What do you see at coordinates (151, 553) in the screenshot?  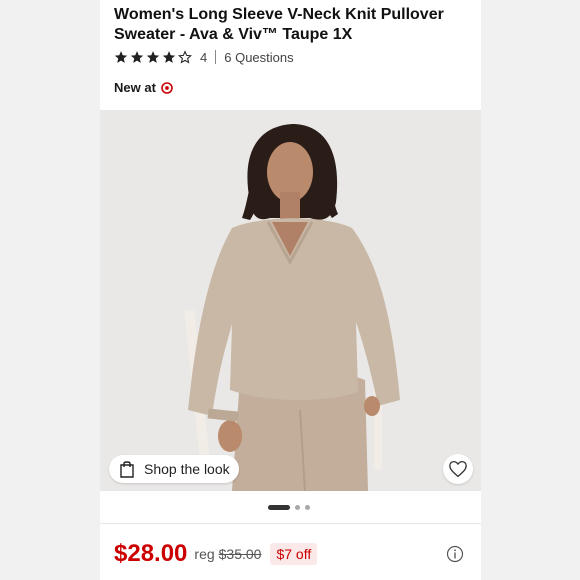 I see `current-price: $28.00` at bounding box center [151, 553].